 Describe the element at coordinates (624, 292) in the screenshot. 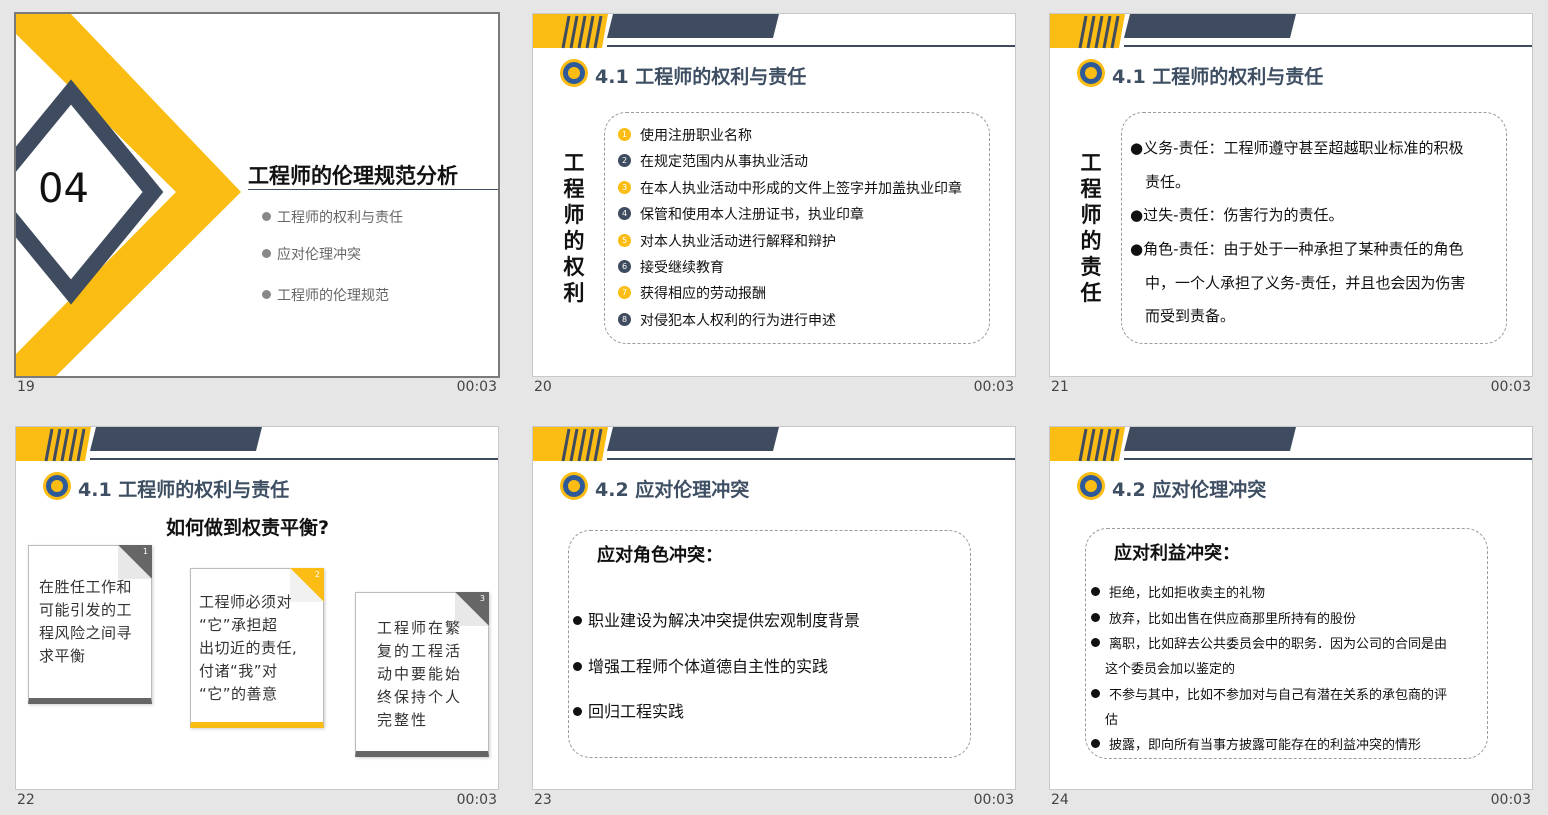

I see `marker-dot: 7` at that location.